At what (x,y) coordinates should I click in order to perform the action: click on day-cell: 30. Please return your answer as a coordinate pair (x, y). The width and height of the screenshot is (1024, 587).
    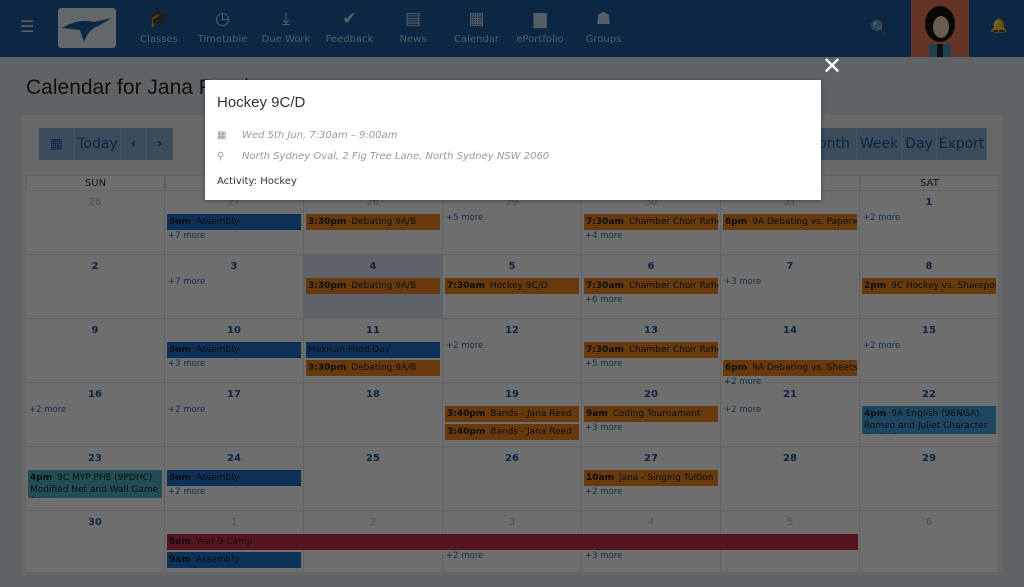
    Looking at the image, I should click on (95, 542).